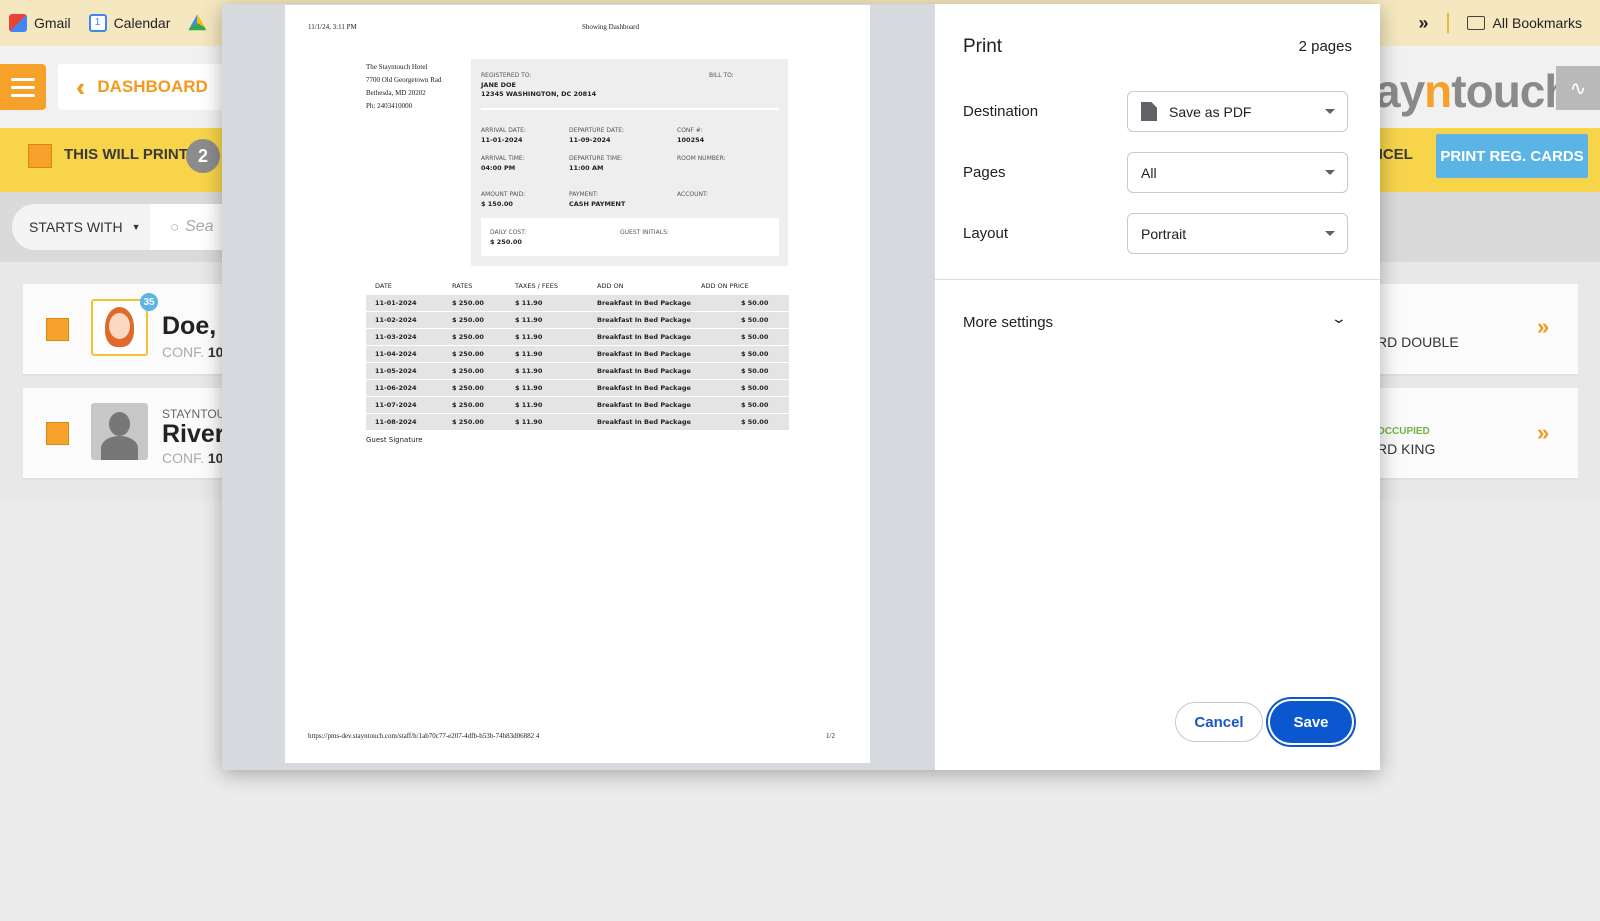 The height and width of the screenshot is (921, 1600). Describe the element at coordinates (1447, 23) in the screenshot. I see `bookmarks-separator` at that location.